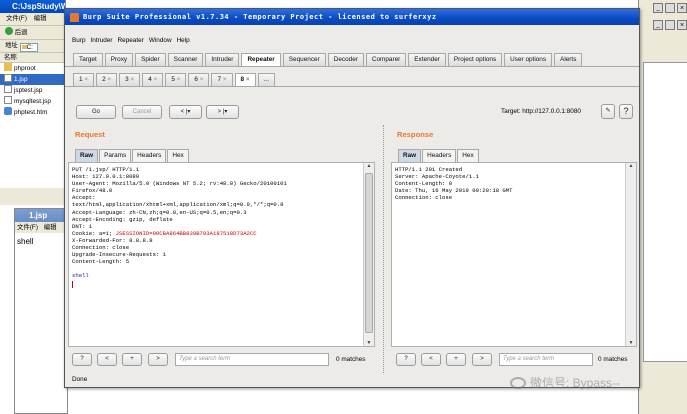  Describe the element at coordinates (245, 79) in the screenshot. I see `repeater-tab-8: 8 ×` at that location.